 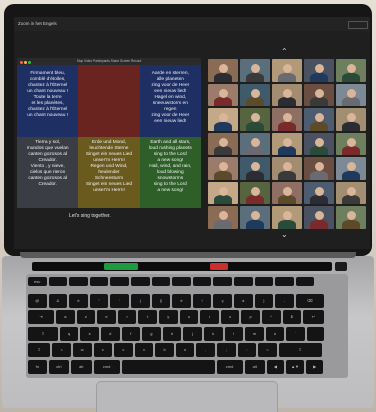 I want to click on keyboard-key: <, so click(x=61, y=350).